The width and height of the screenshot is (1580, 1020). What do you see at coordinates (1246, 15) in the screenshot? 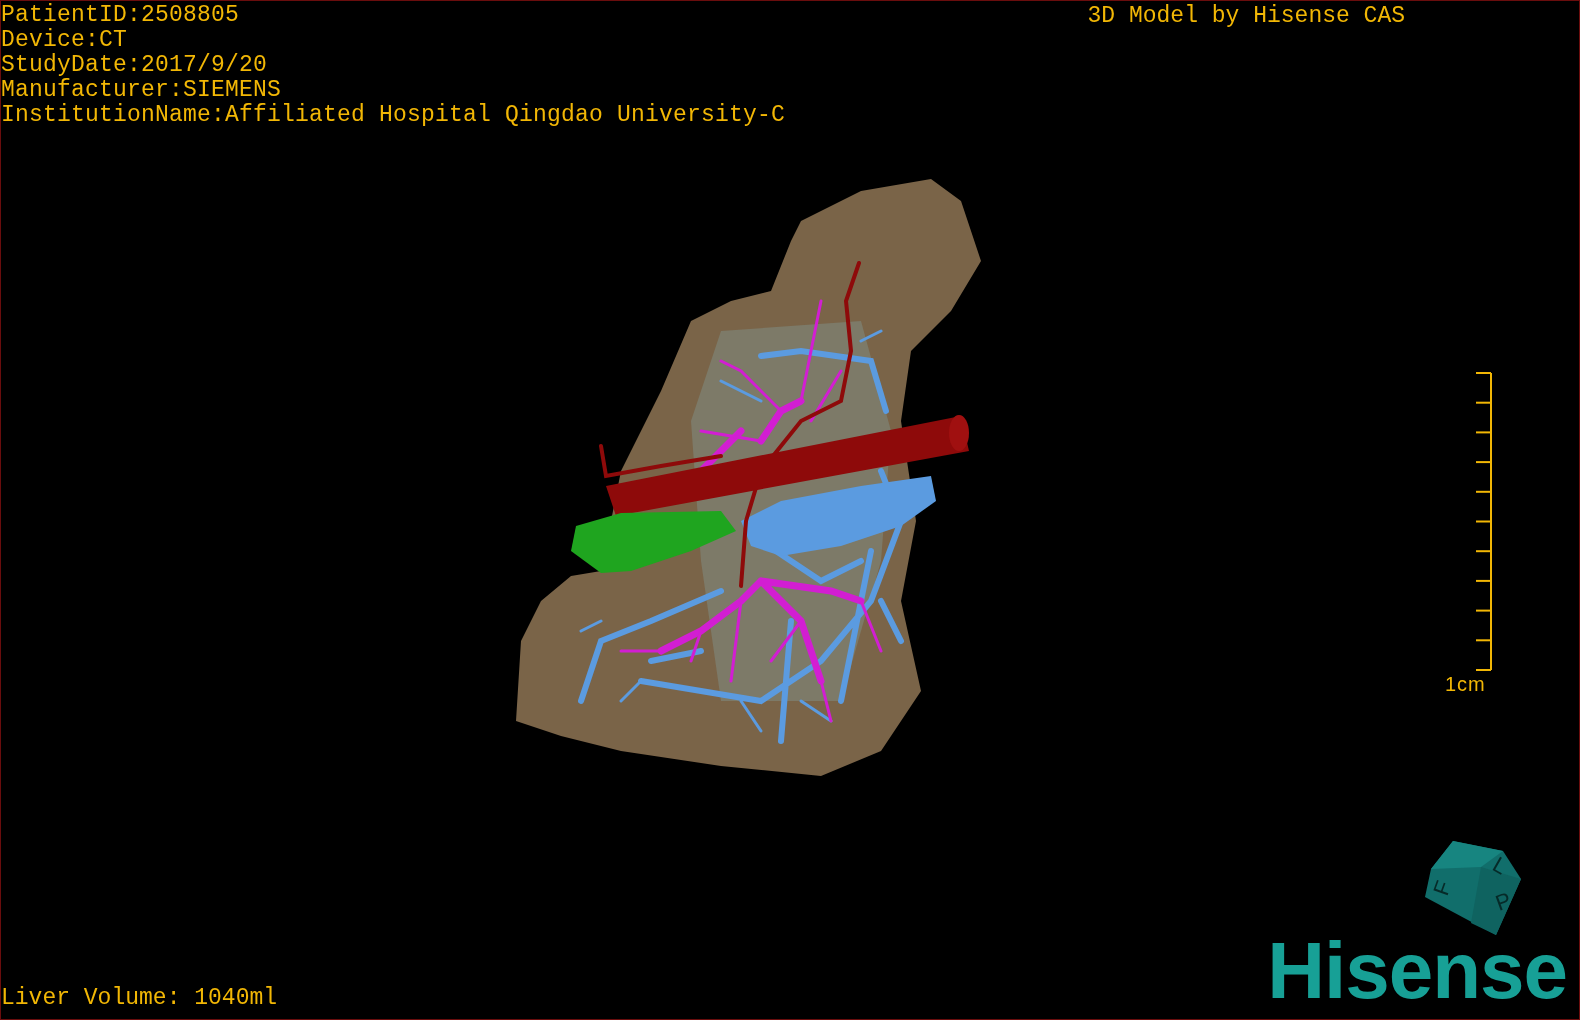
I see `viewer-title: 3D Model by Hisense CAS` at bounding box center [1246, 15].